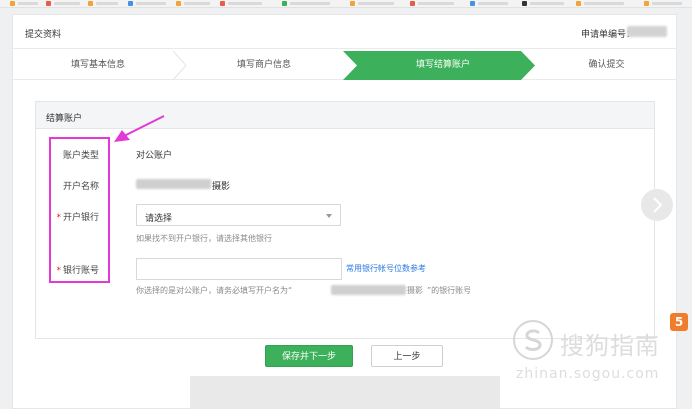 The height and width of the screenshot is (409, 692). I want to click on card-header: 提交资料 申请单编号：, so click(344, 32).